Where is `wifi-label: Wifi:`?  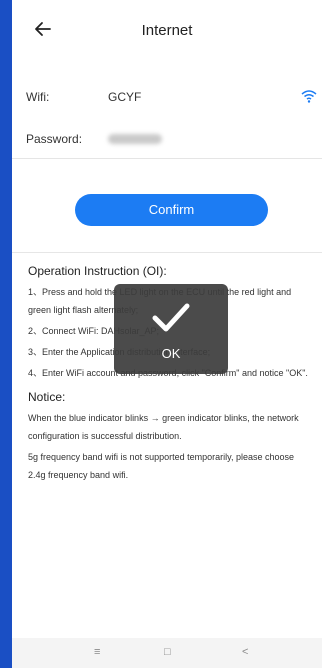
wifi-label: Wifi: is located at coordinates (38, 97).